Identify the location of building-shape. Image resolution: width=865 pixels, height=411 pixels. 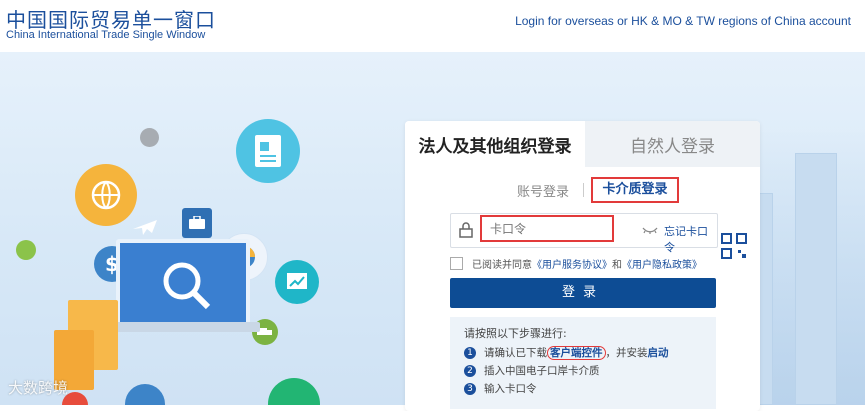
(816, 279).